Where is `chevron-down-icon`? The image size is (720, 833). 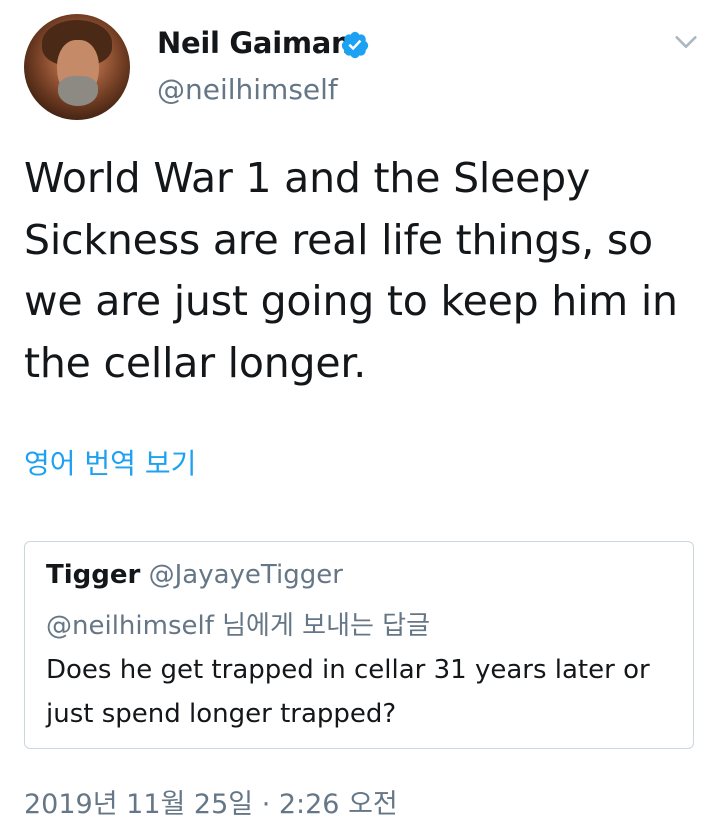 chevron-down-icon is located at coordinates (686, 42).